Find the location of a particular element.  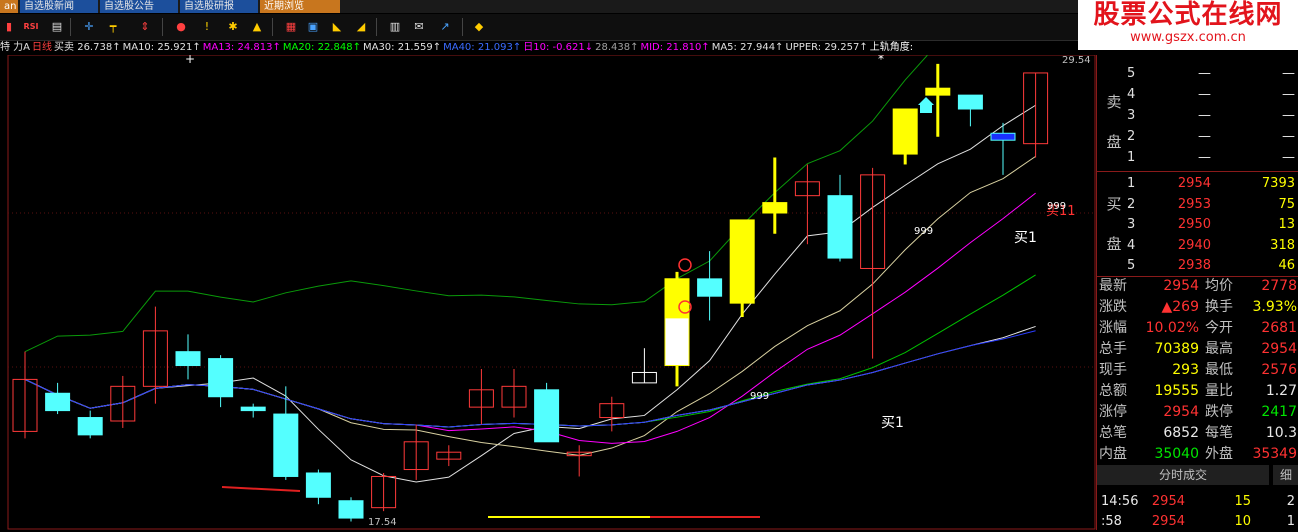

image-icon: ▣ is located at coordinates (313, 27).